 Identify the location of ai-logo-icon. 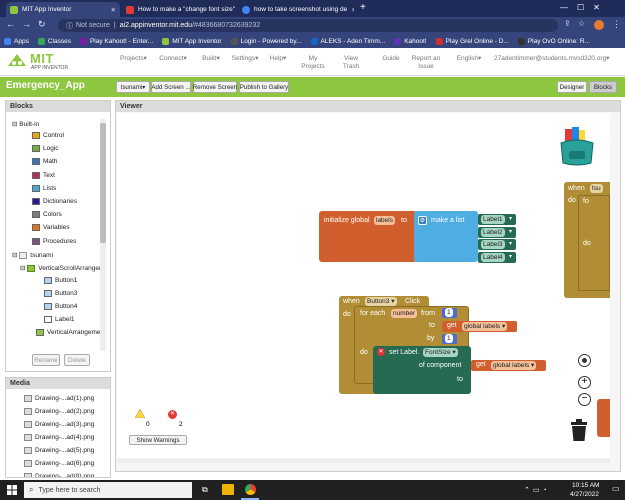
(17, 61).